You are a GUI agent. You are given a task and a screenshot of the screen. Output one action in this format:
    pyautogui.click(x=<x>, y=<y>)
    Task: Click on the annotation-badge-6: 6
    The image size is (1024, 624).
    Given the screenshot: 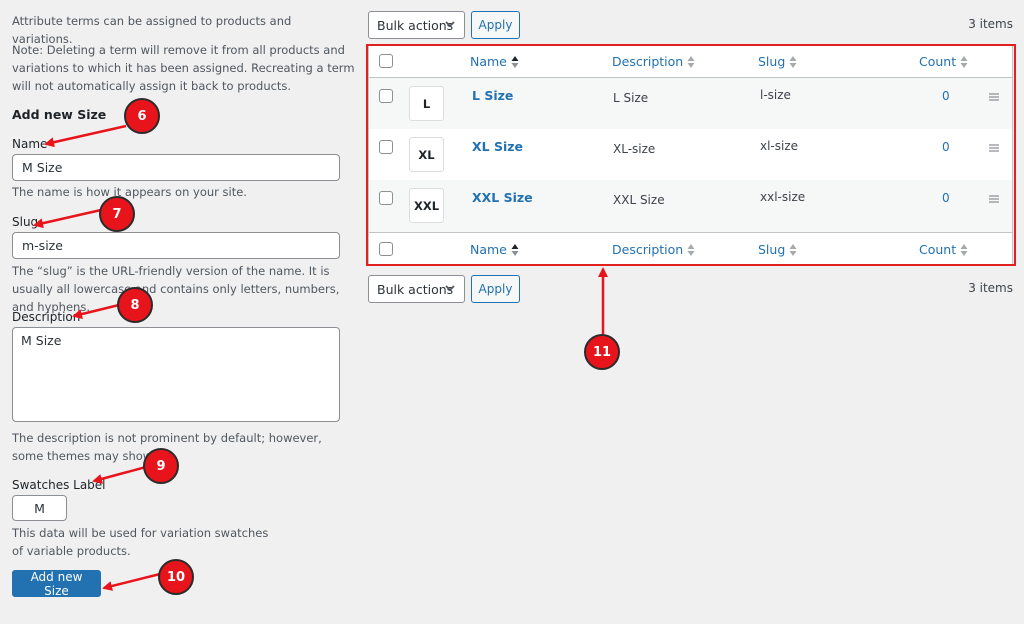 What is the action you would take?
    pyautogui.click(x=142, y=116)
    